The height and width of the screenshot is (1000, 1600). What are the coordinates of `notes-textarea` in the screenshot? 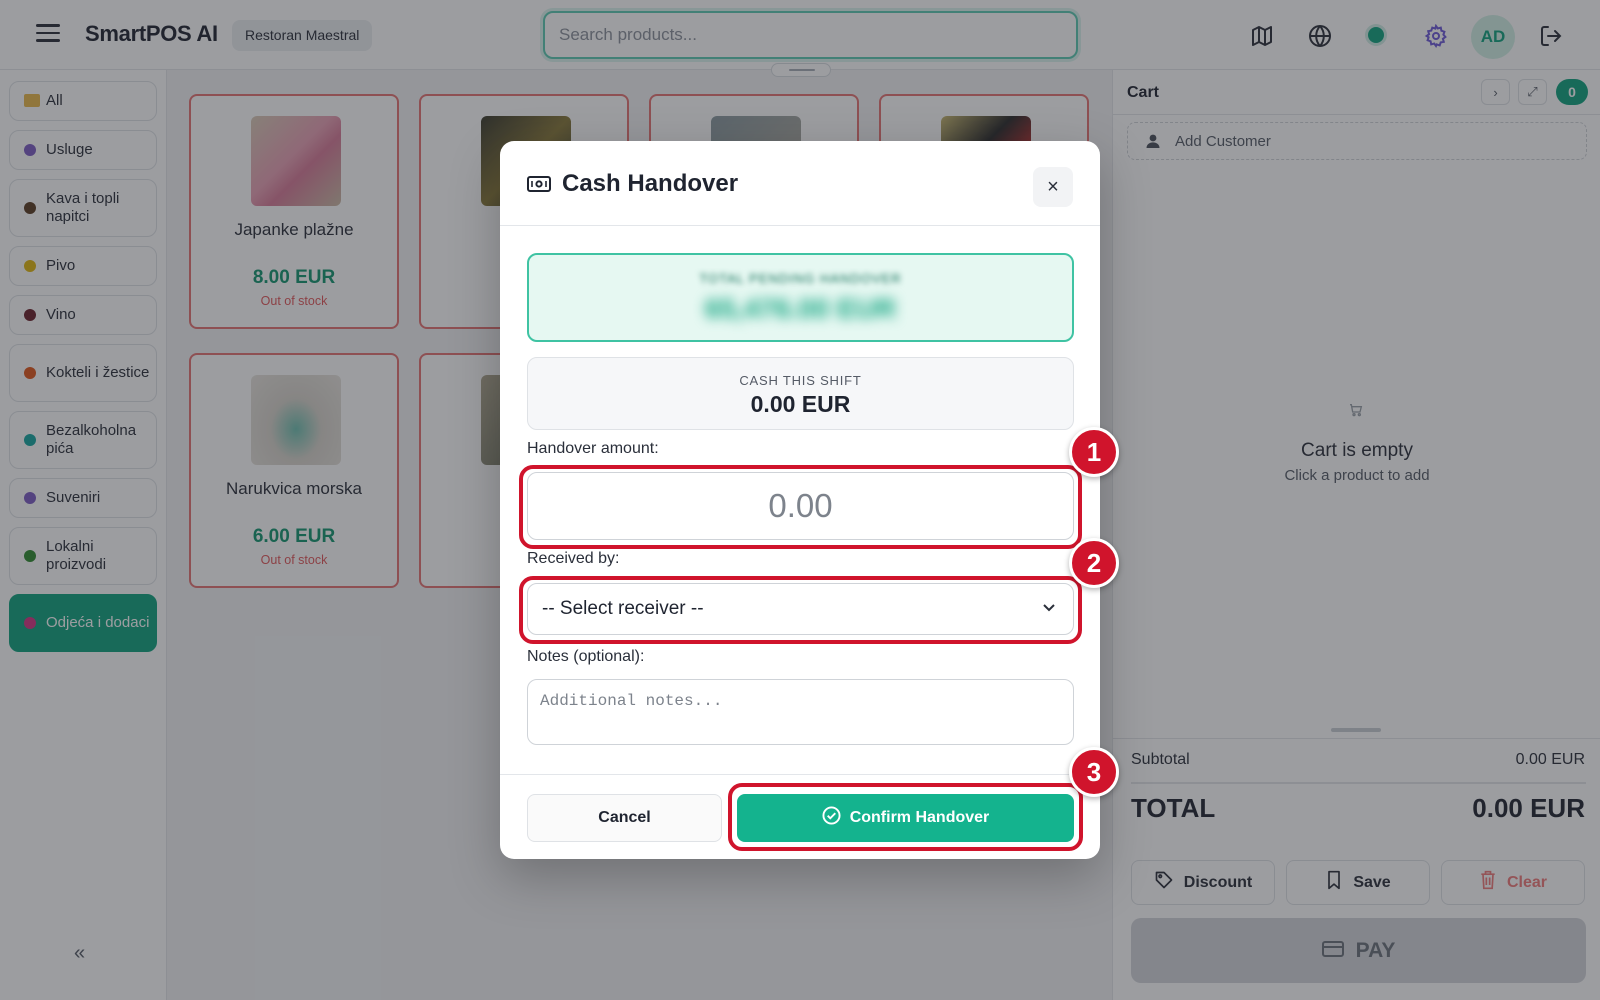 It's located at (800, 712).